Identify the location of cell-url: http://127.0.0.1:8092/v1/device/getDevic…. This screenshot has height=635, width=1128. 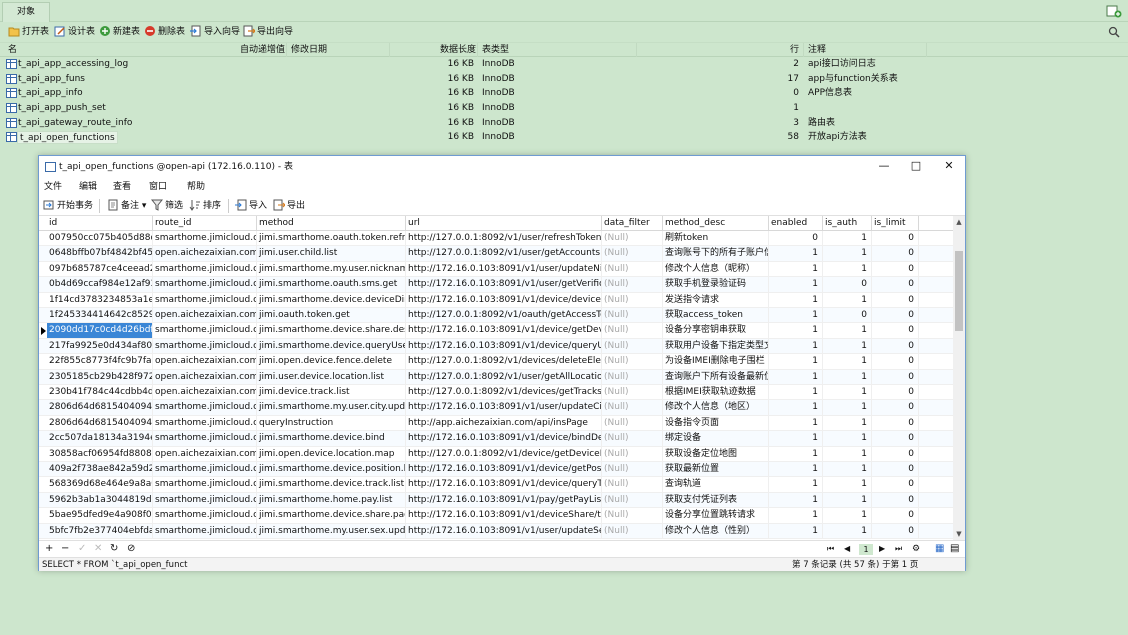
(504, 454).